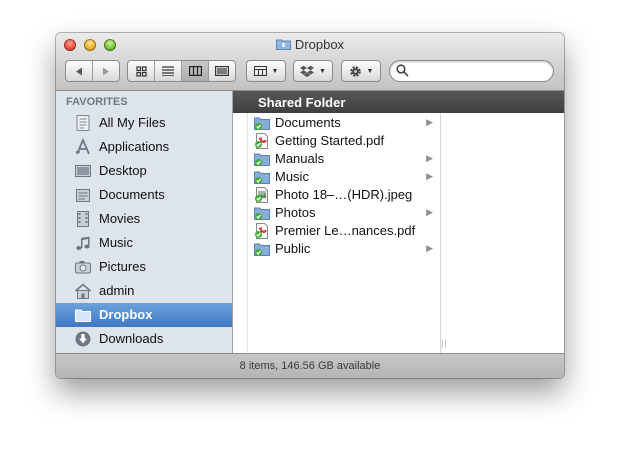 This screenshot has height=457, width=620. What do you see at coordinates (319, 44) in the screenshot?
I see `window-title-text: Dropbox` at bounding box center [319, 44].